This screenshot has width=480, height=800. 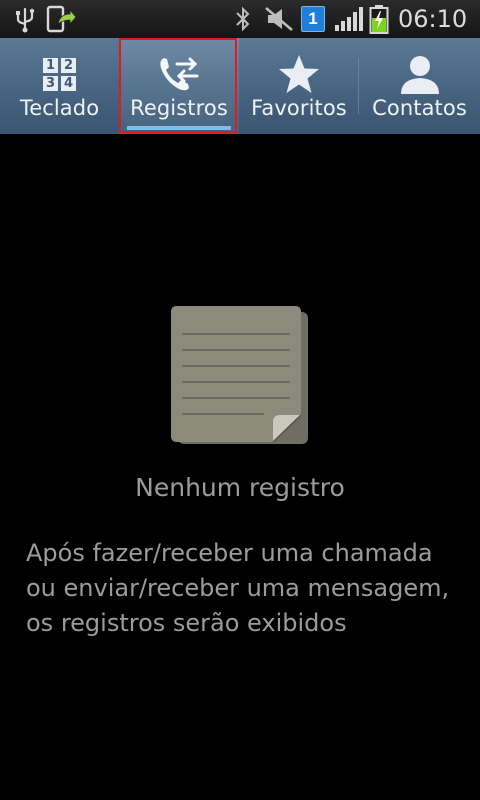 I want to click on tab-registros: Registros, so click(x=179, y=86).